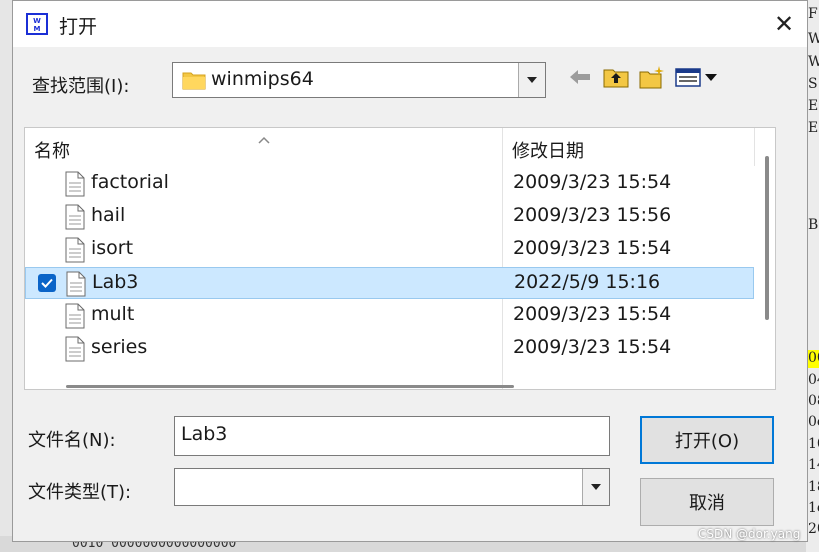 Image resolution: width=819 pixels, height=552 pixels. Describe the element at coordinates (392, 487) in the screenshot. I see `file-type-combobox` at that location.